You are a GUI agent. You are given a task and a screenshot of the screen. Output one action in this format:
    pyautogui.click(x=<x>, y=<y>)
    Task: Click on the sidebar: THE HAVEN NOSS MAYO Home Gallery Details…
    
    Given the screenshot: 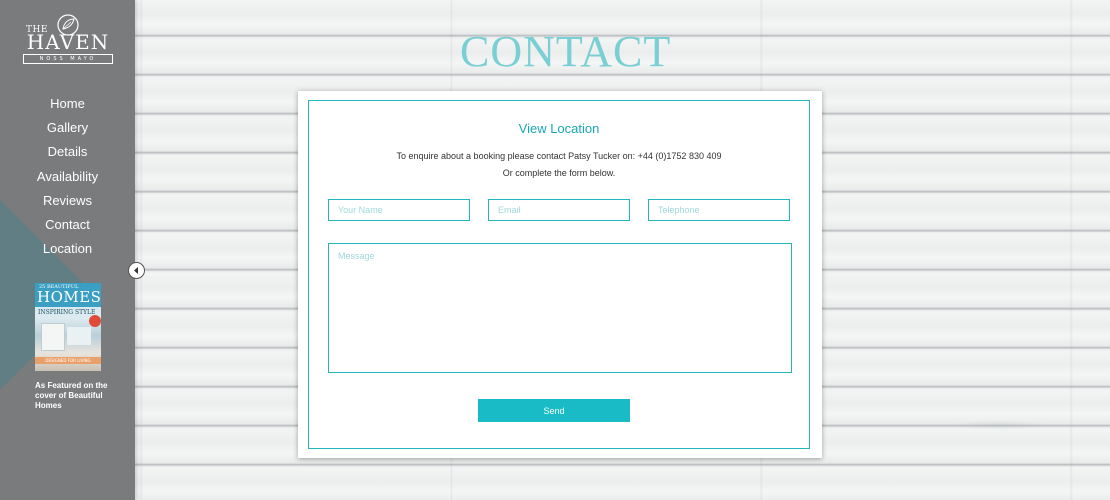 What is the action you would take?
    pyautogui.click(x=67, y=250)
    